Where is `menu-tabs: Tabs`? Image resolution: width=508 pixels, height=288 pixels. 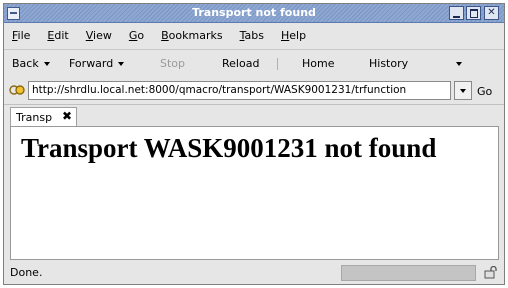
menu-tabs: Tabs is located at coordinates (252, 35).